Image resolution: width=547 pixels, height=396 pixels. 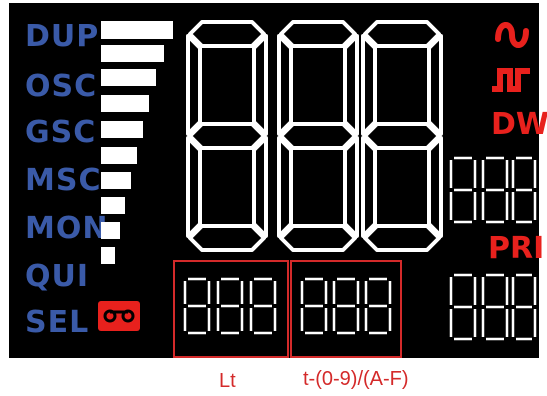 What do you see at coordinates (227, 381) in the screenshot?
I see `lt-caption: Lt` at bounding box center [227, 381].